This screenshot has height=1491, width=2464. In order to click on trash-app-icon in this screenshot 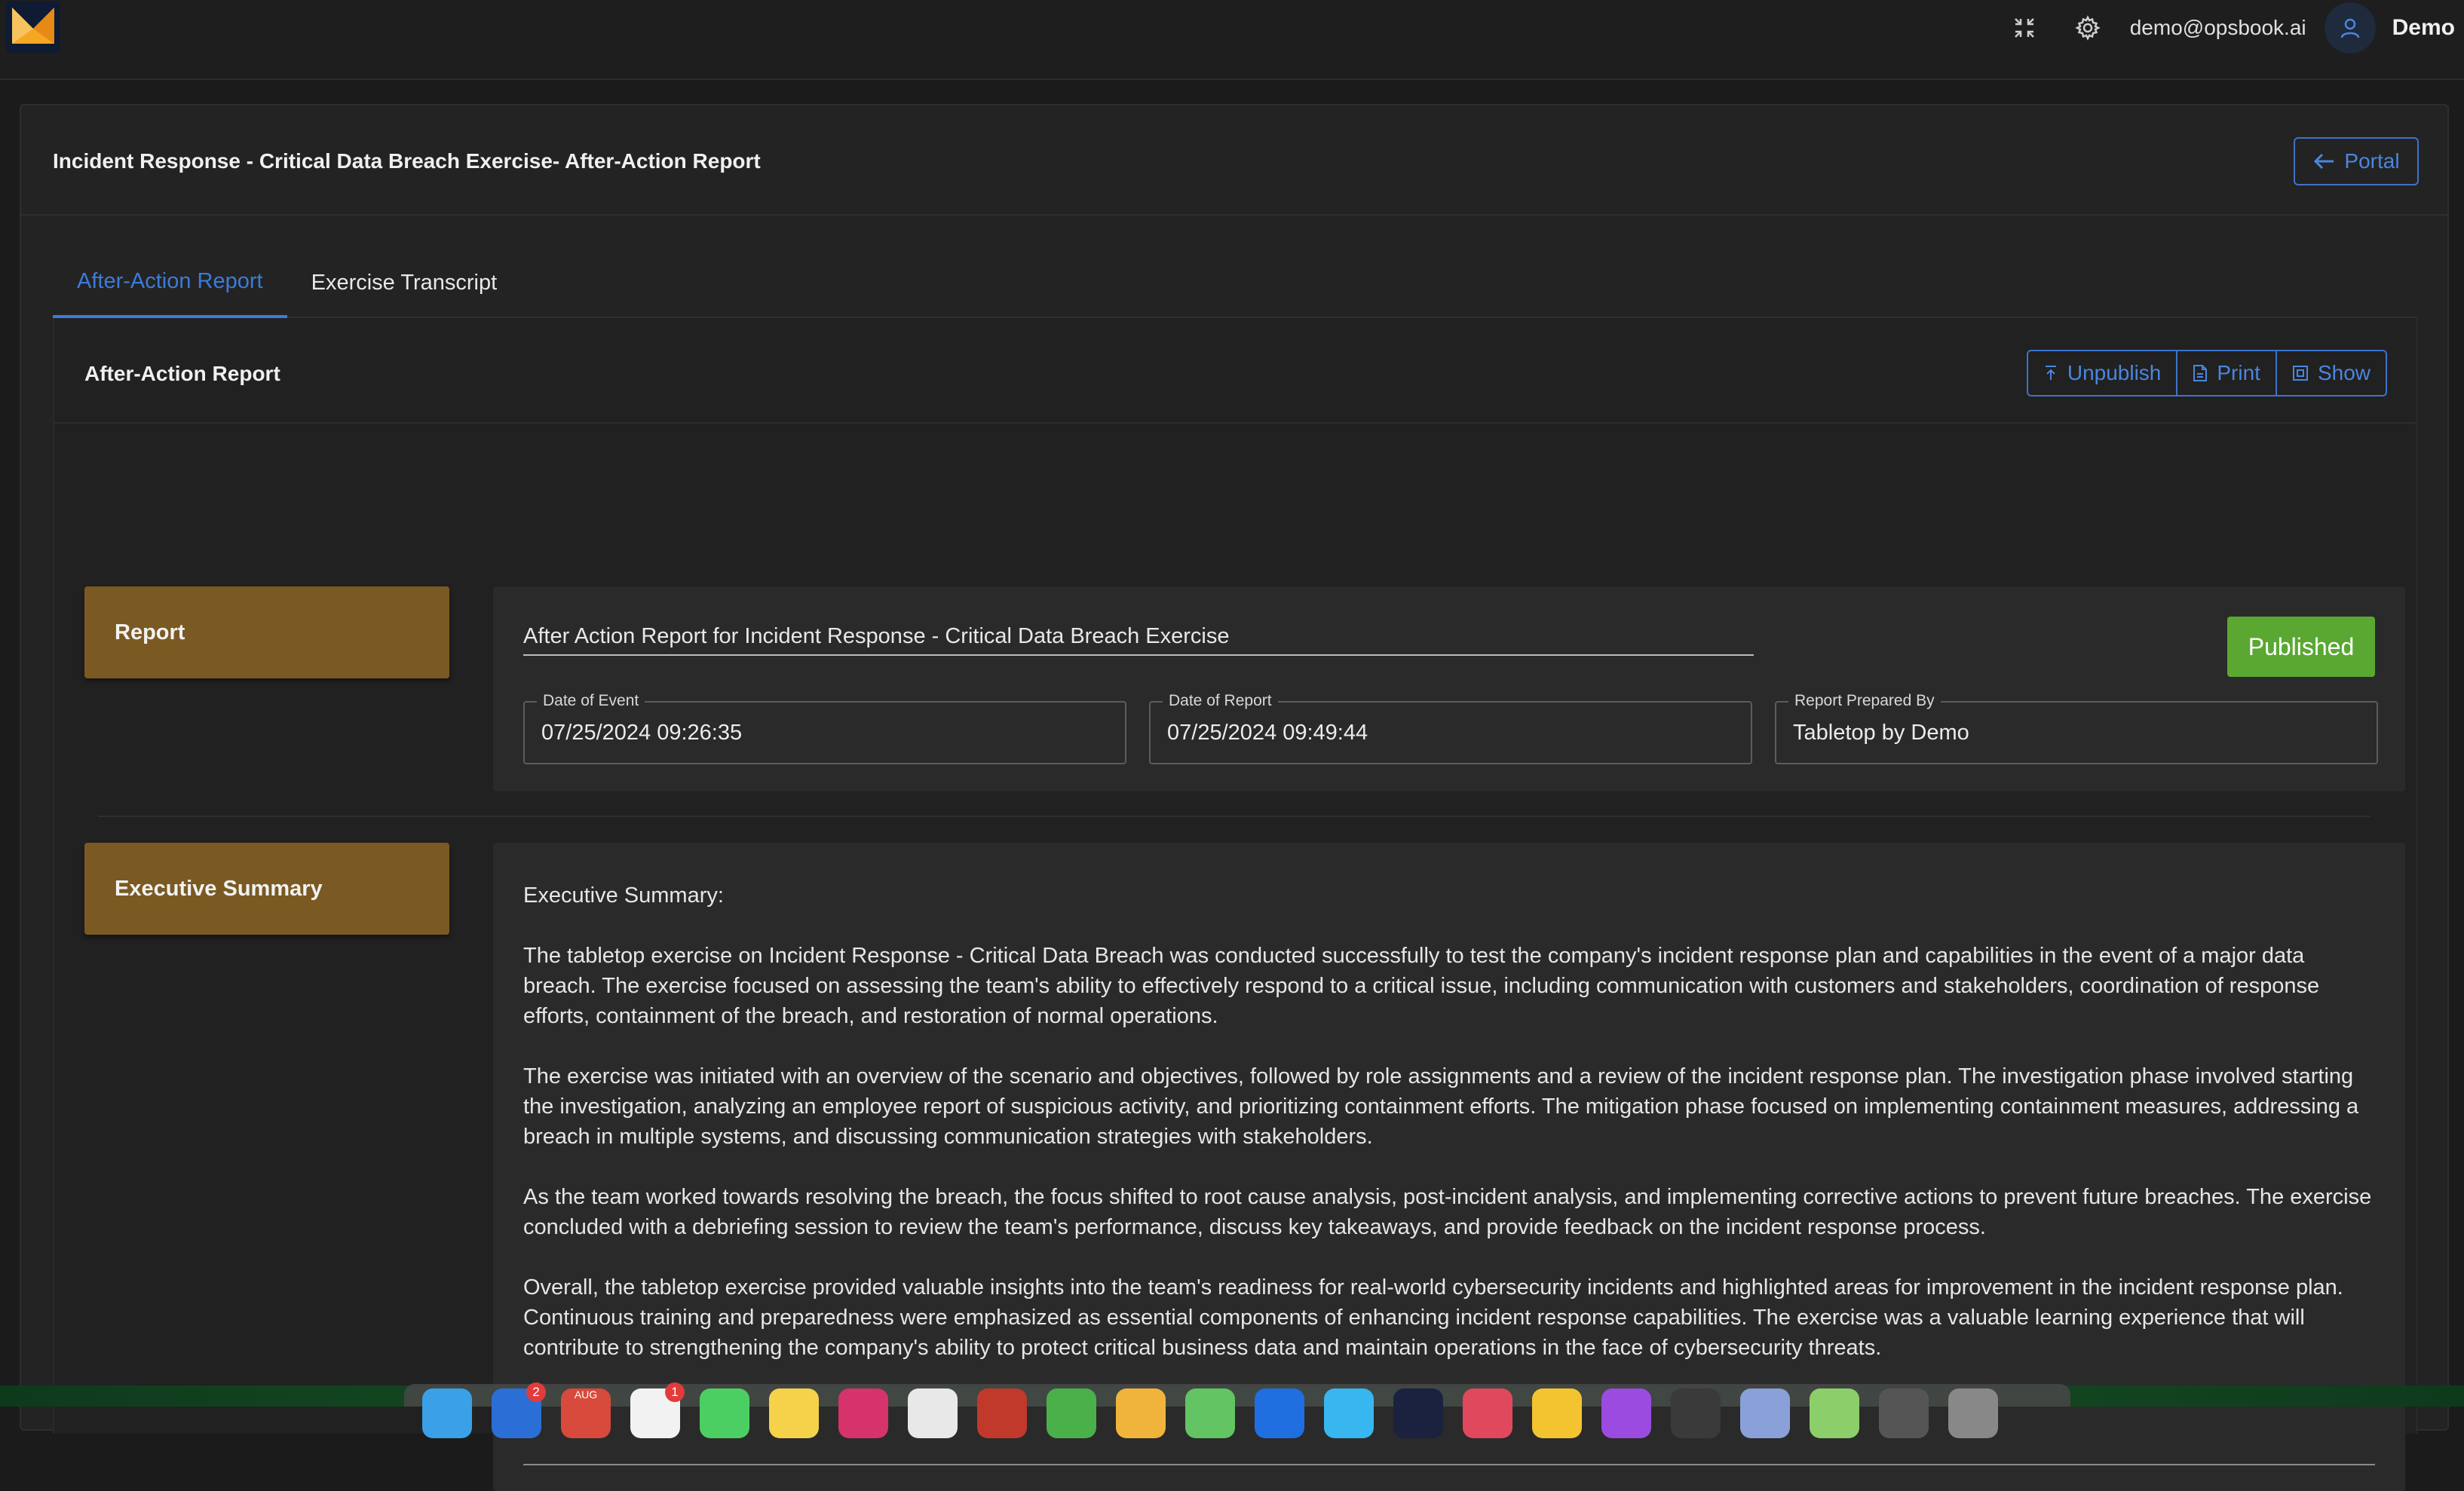, I will do `click(1973, 1413)`.